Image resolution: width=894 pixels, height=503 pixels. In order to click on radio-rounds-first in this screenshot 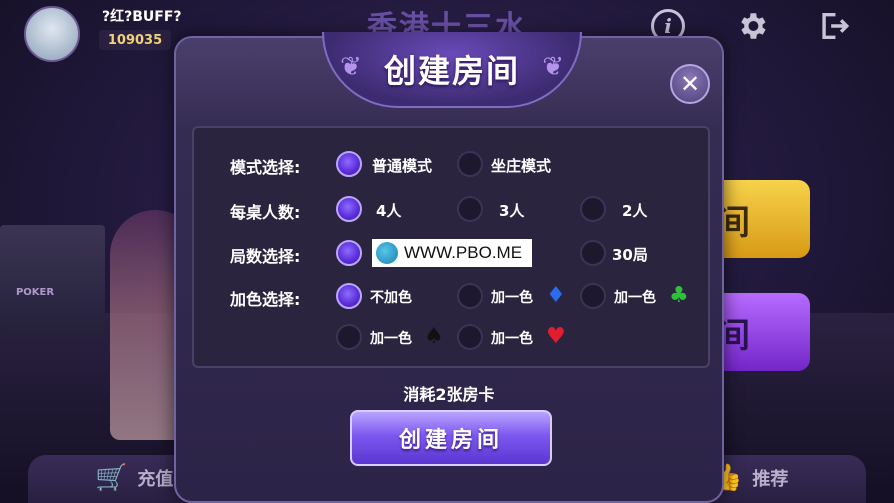, I will do `click(349, 253)`.